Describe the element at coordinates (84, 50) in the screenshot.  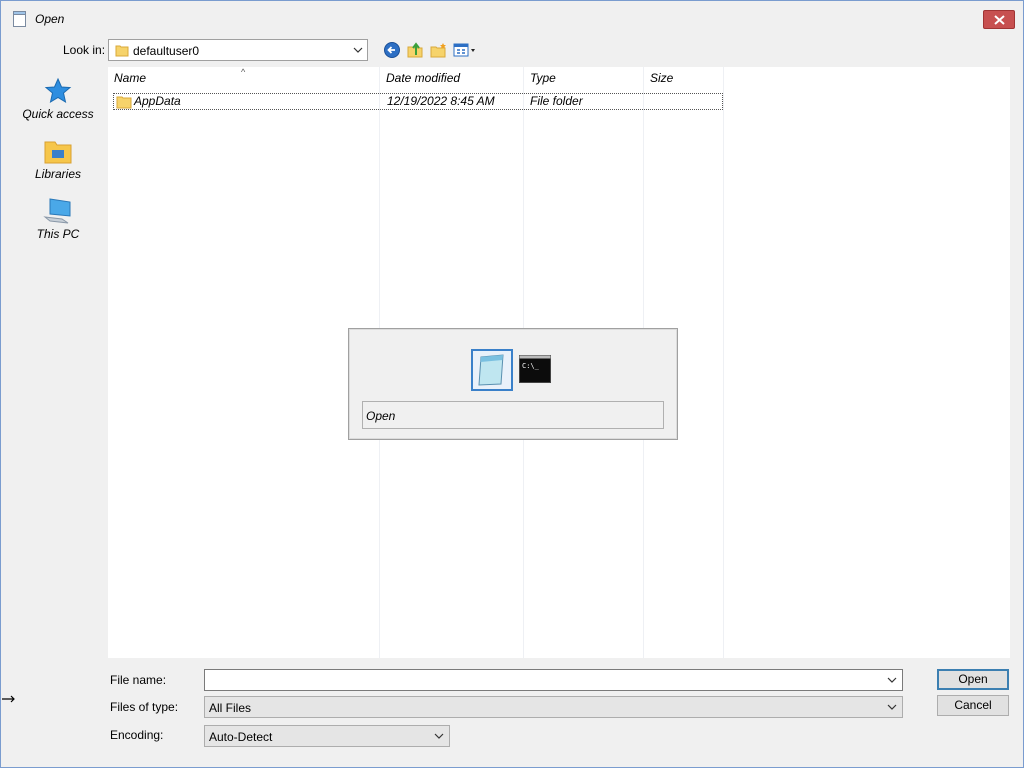
I see `look-in-label: Look in:` at that location.